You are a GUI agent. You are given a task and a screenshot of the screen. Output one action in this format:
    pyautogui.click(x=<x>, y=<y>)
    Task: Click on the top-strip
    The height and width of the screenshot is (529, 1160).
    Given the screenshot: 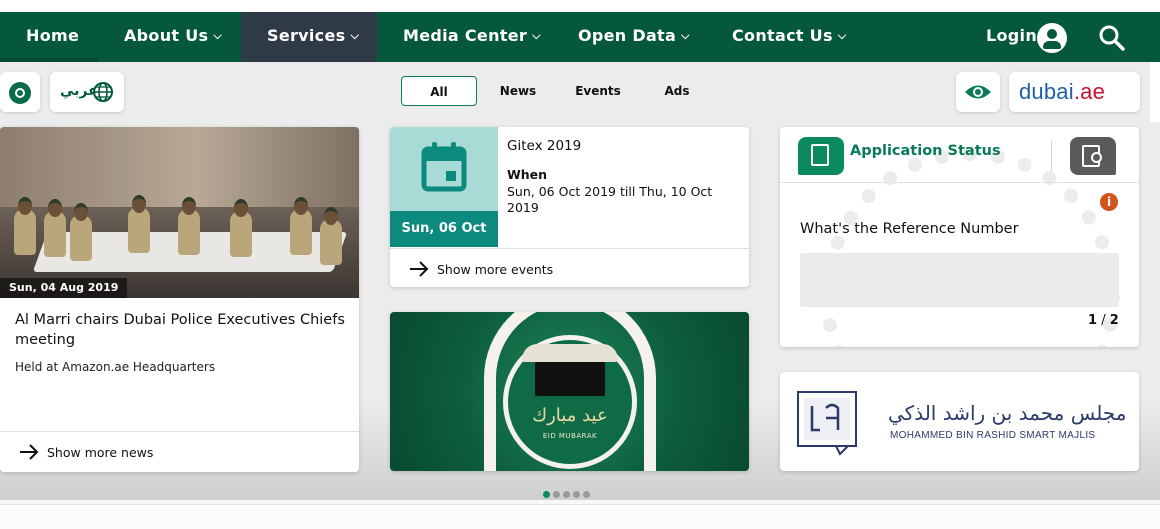 What is the action you would take?
    pyautogui.click(x=580, y=6)
    